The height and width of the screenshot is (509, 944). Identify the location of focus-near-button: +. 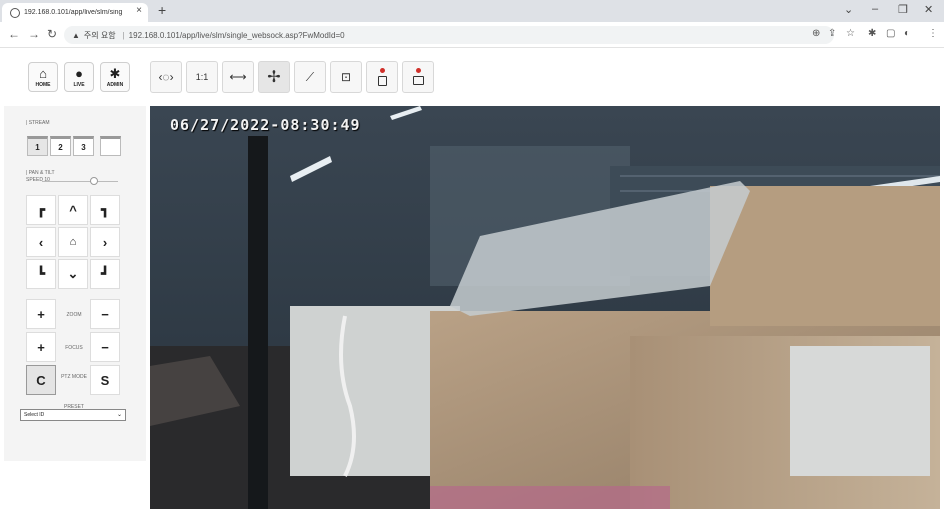
(41, 347).